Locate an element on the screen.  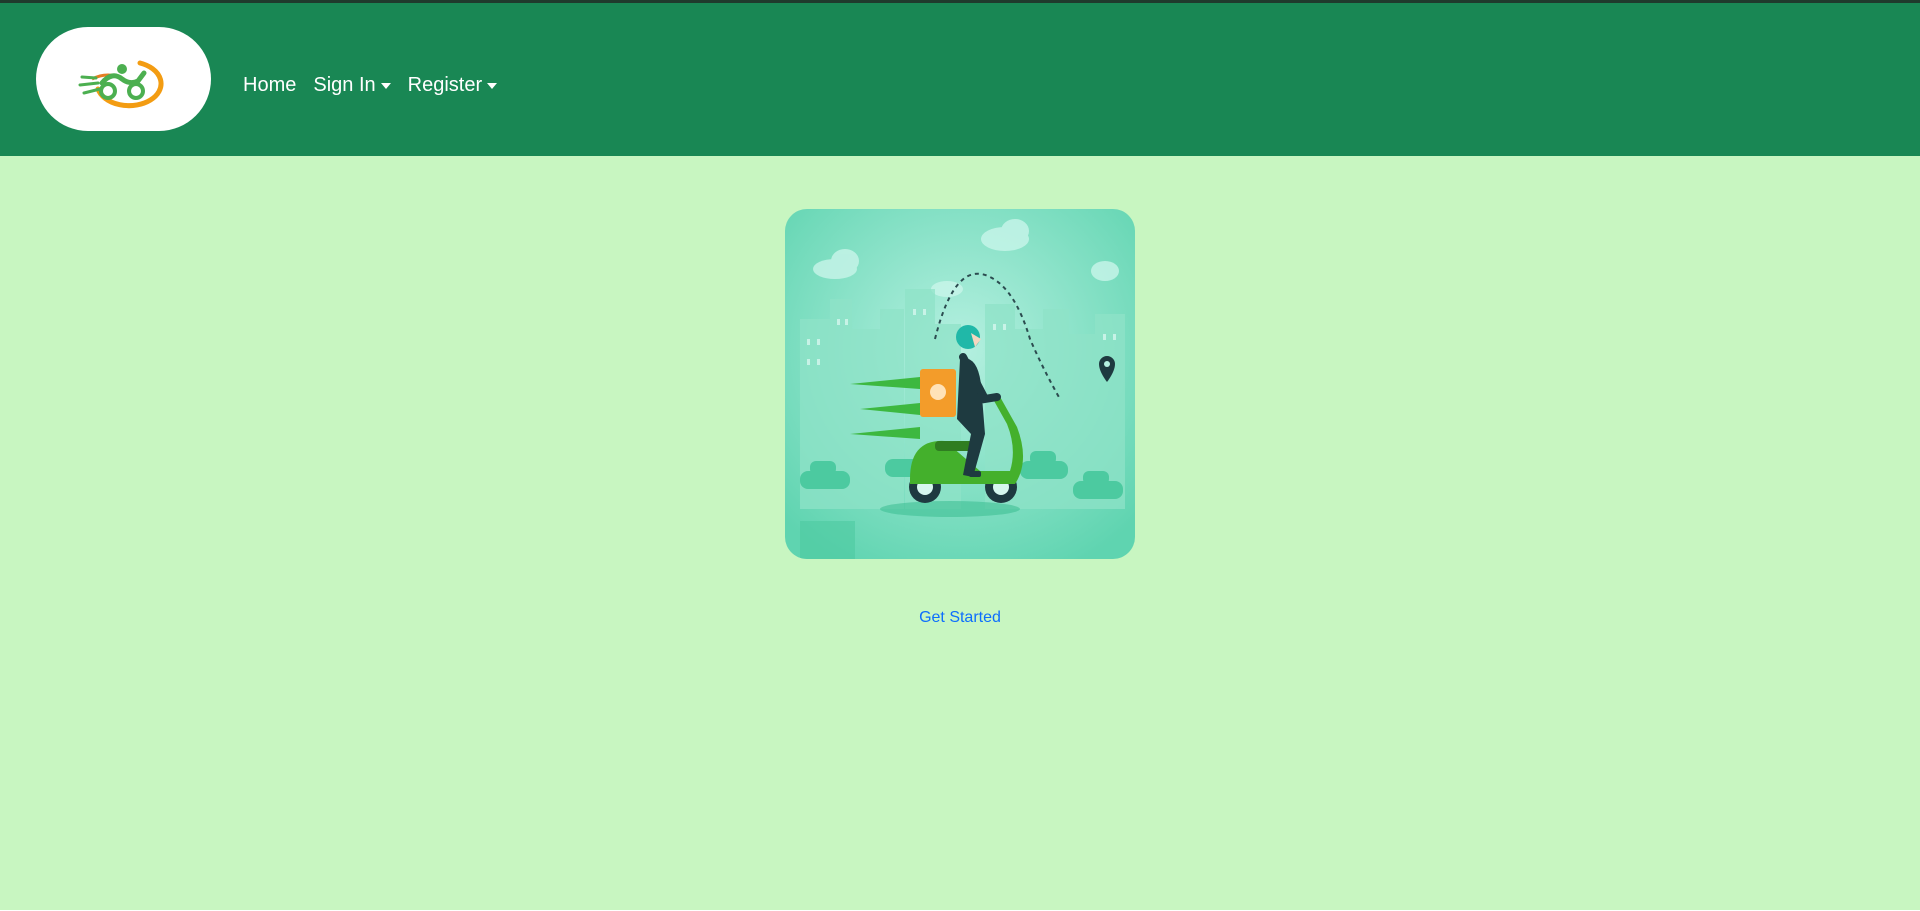
nav-home-label: Home is located at coordinates (270, 85).